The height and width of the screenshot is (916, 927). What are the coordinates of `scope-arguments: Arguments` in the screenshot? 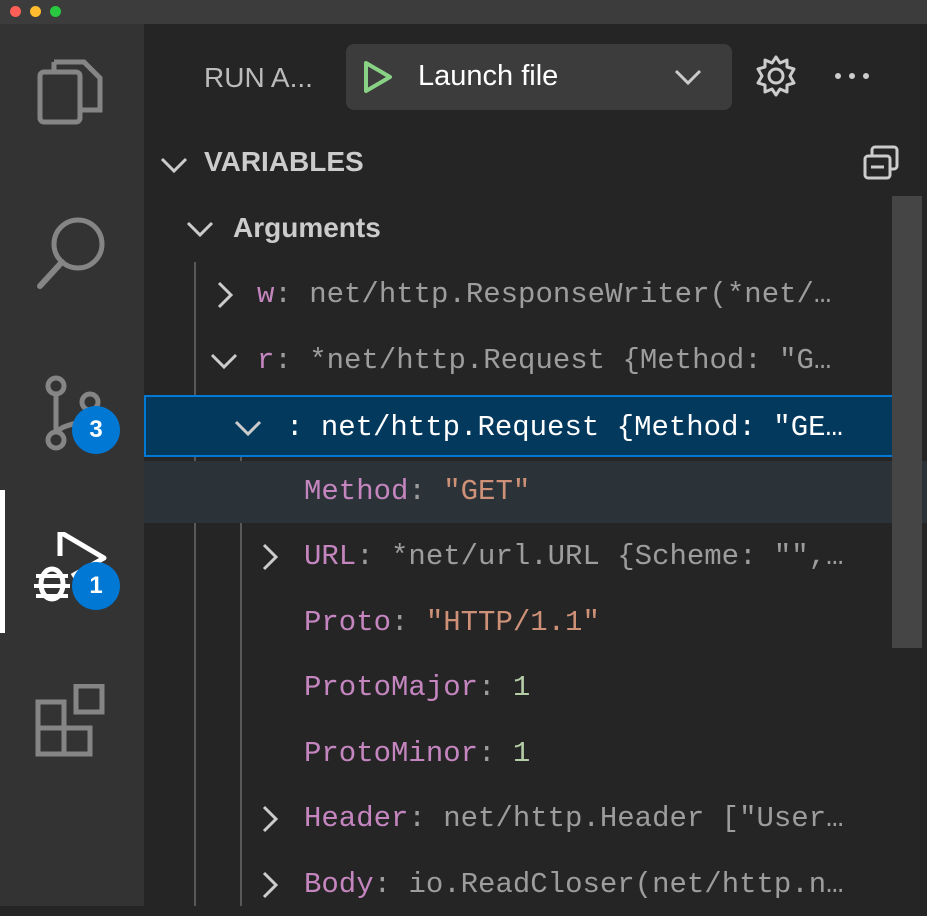 It's located at (529, 229).